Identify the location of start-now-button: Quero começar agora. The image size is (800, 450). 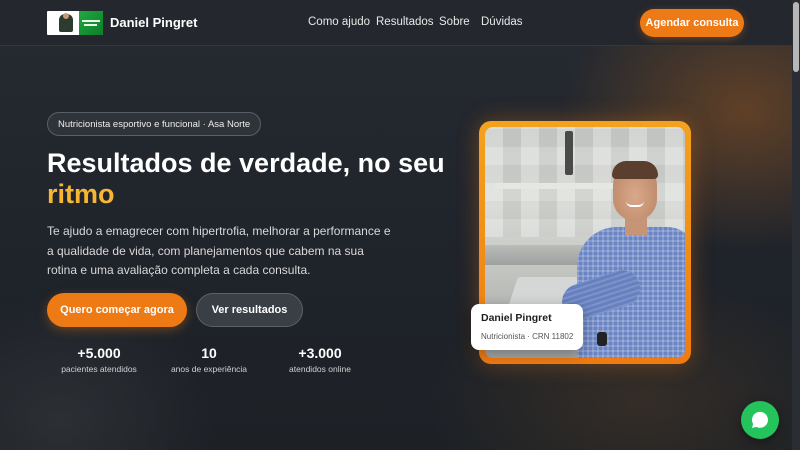
(117, 310).